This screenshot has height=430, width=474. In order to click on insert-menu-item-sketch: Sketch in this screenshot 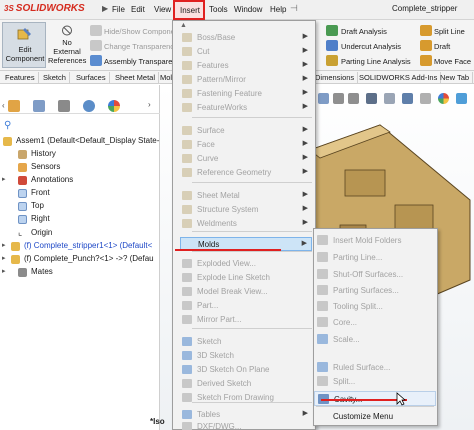, I will do `click(246, 342)`.